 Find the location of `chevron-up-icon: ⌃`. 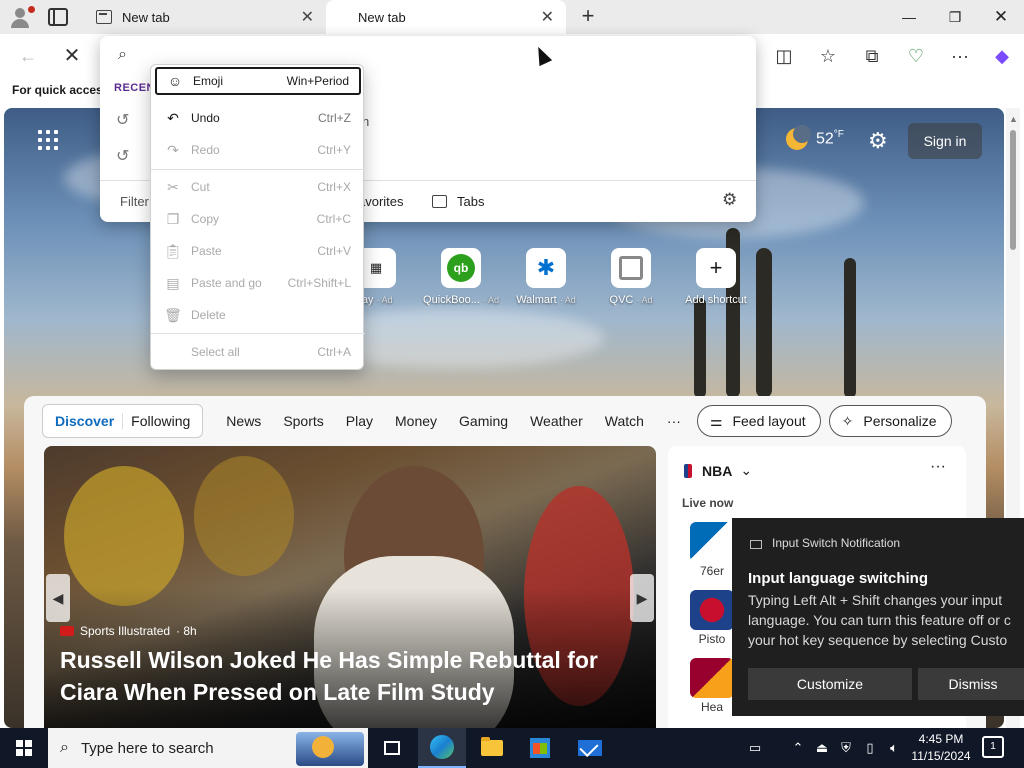

chevron-up-icon: ⌃ is located at coordinates (798, 748).